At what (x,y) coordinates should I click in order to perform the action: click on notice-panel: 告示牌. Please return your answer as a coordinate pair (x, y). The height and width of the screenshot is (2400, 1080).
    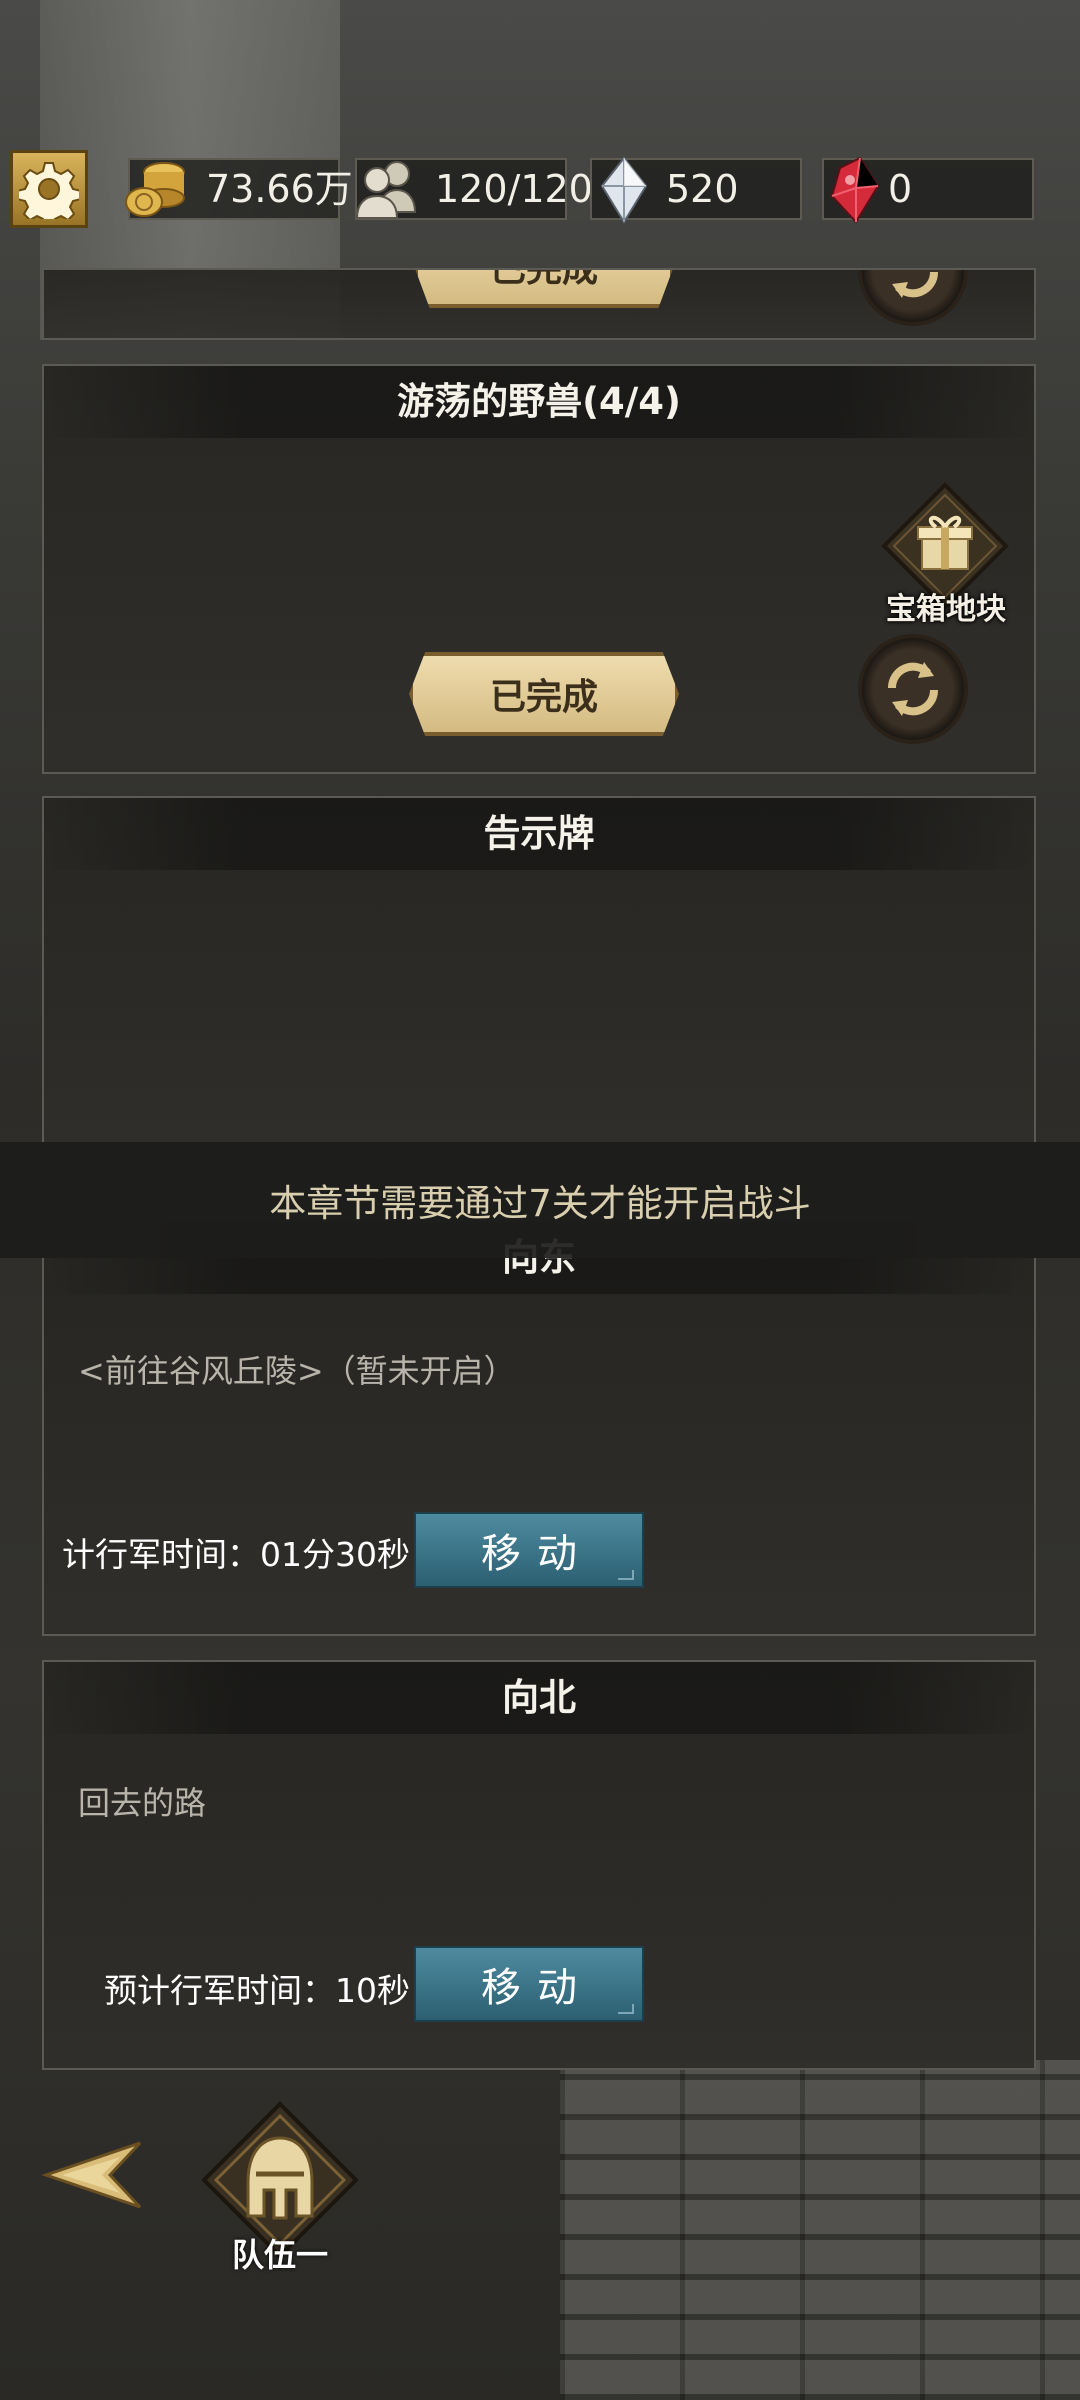
    Looking at the image, I should click on (539, 969).